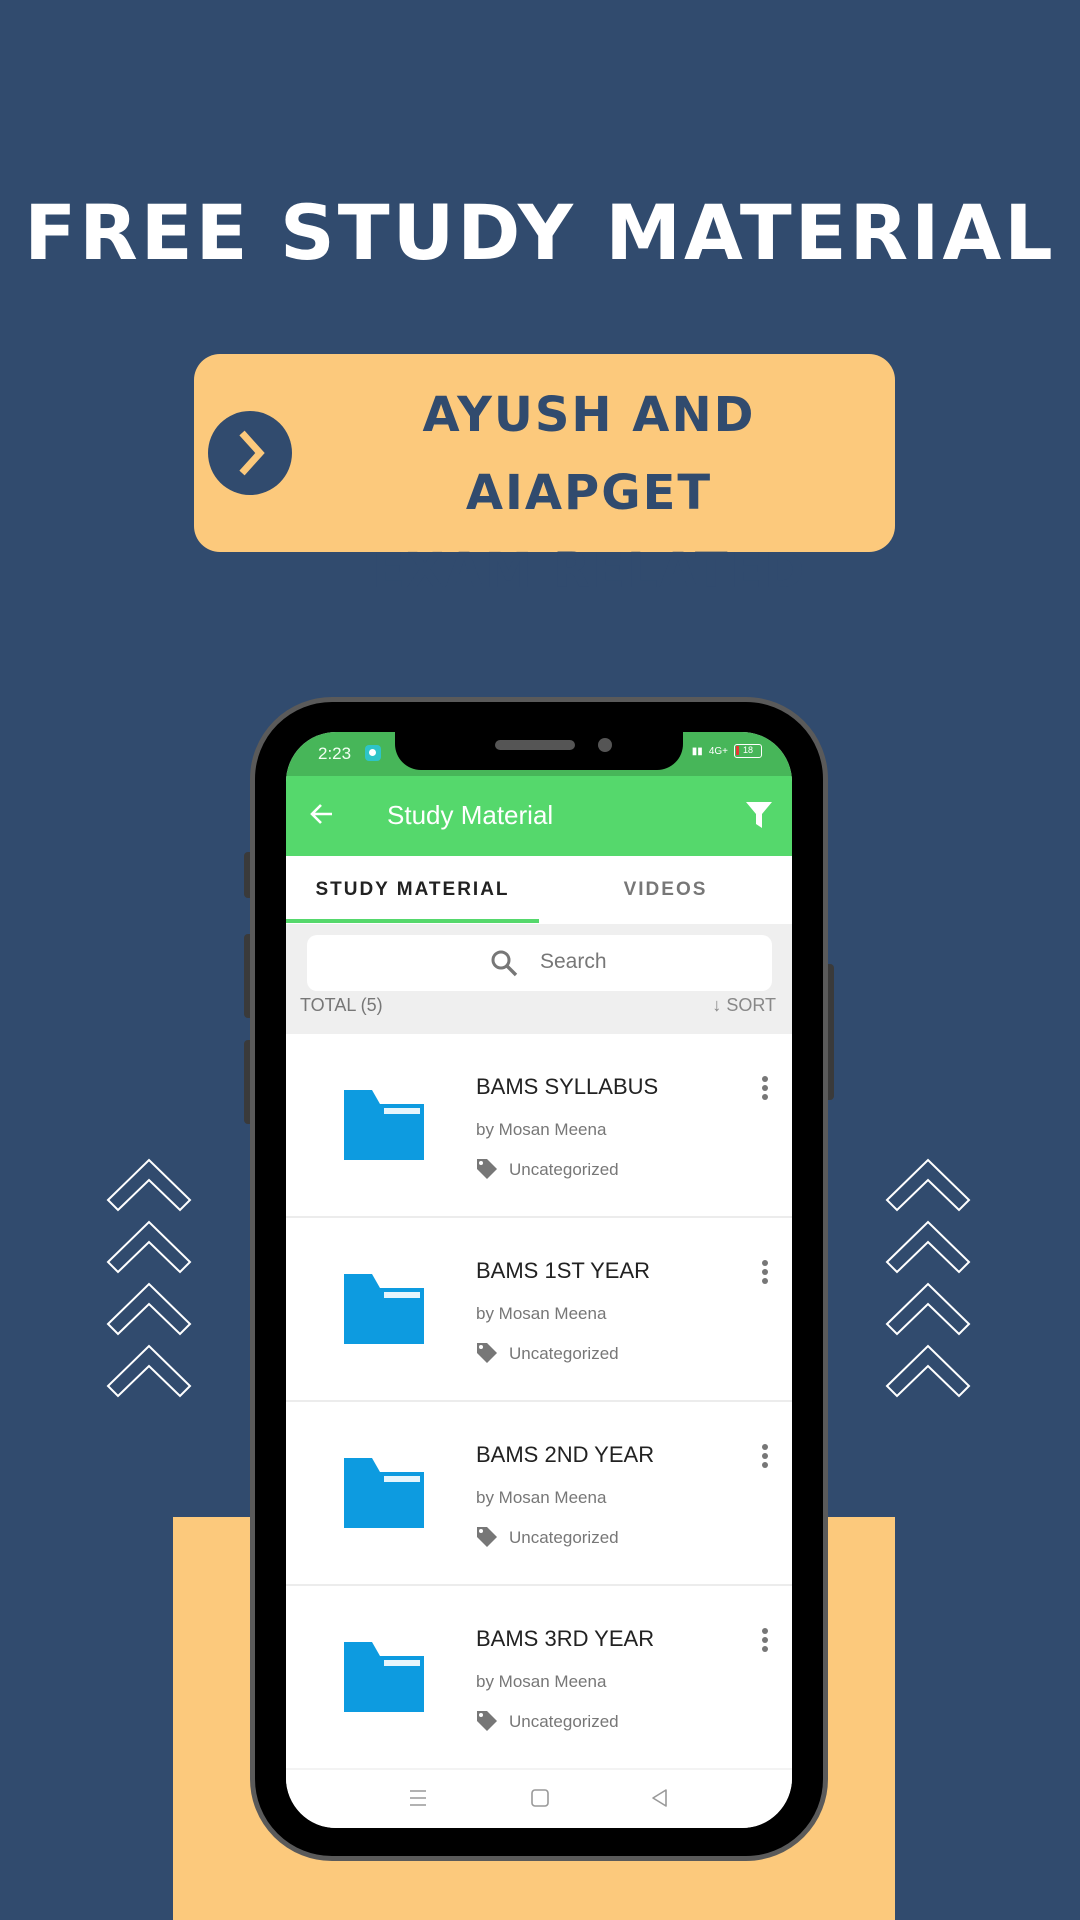 Image resolution: width=1080 pixels, height=1920 pixels. What do you see at coordinates (589, 454) in the screenshot?
I see `banner-line-1: AYUSH AND AIAPGET` at bounding box center [589, 454].